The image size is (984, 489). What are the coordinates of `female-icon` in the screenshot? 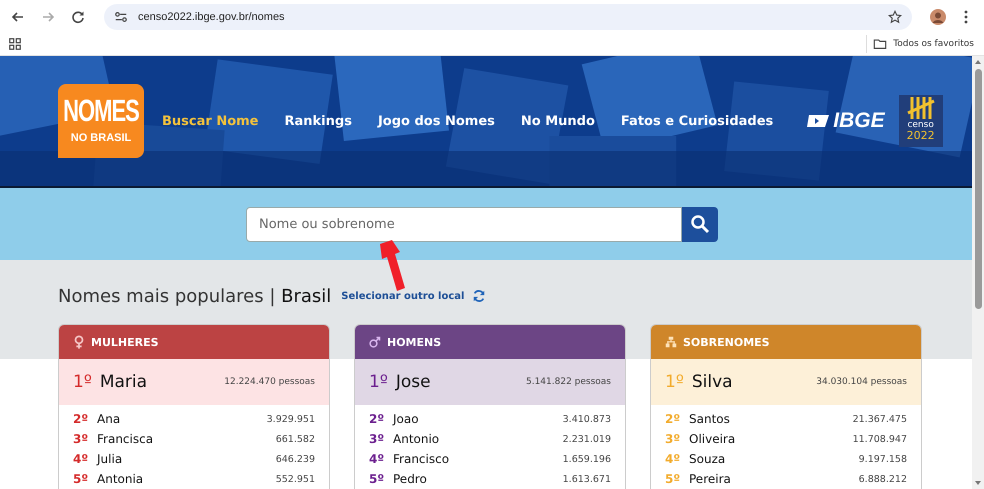 It's located at (79, 342).